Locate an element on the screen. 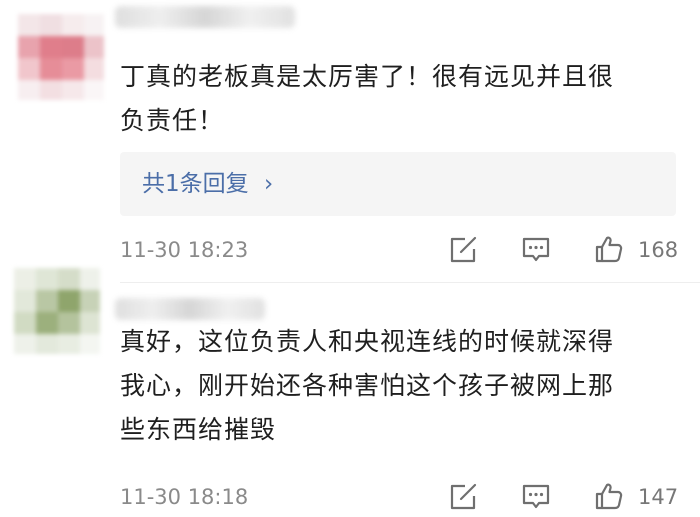  chevron-right-icon: › is located at coordinates (269, 184).